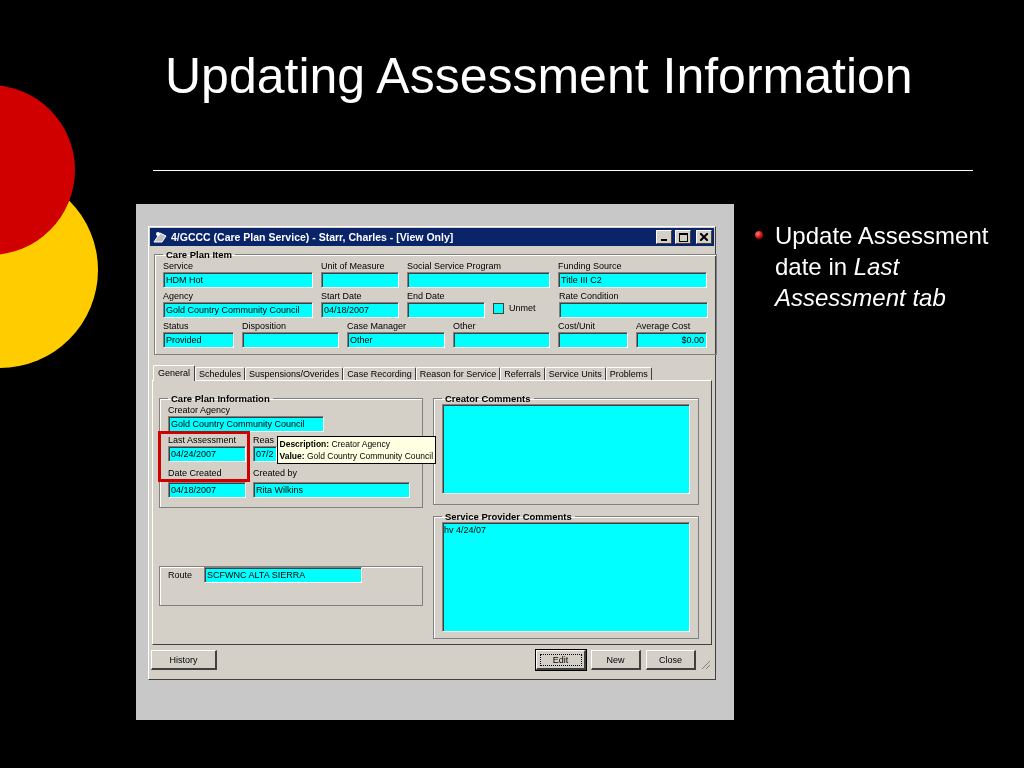 The image size is (1024, 768). What do you see at coordinates (313, 237) in the screenshot?
I see `window-title: 4/GCCC (Care Plan Service) - Starr, Charles - [View Only]` at bounding box center [313, 237].